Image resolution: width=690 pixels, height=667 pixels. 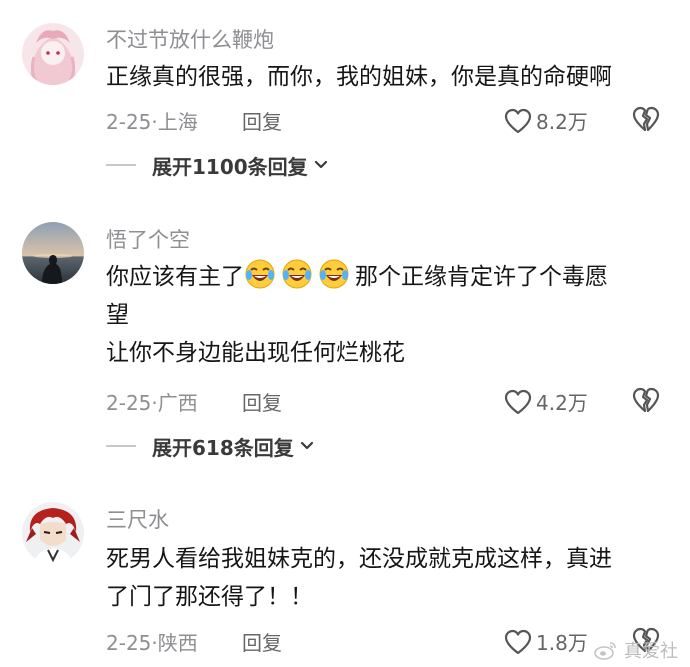 What do you see at coordinates (386, 315) in the screenshot?
I see `comment-text: 你应该有主了 那个正缘肯定许了个毒愿 望 让你不身边能出现任何烂桃花` at bounding box center [386, 315].